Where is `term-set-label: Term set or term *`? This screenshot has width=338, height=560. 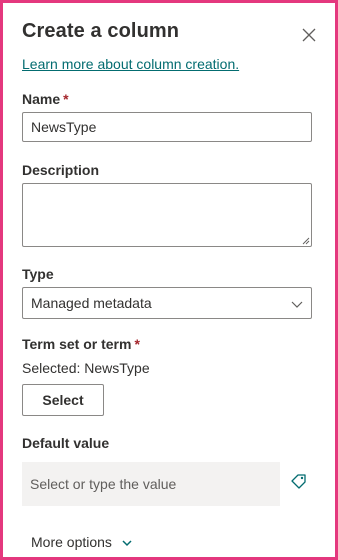 term-set-label: Term set or term * is located at coordinates (81, 344).